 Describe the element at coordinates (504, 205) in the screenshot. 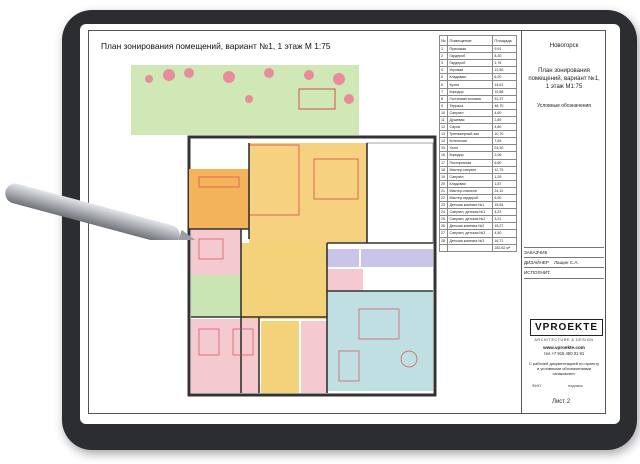

I see `table-cell: 15,64` at that location.